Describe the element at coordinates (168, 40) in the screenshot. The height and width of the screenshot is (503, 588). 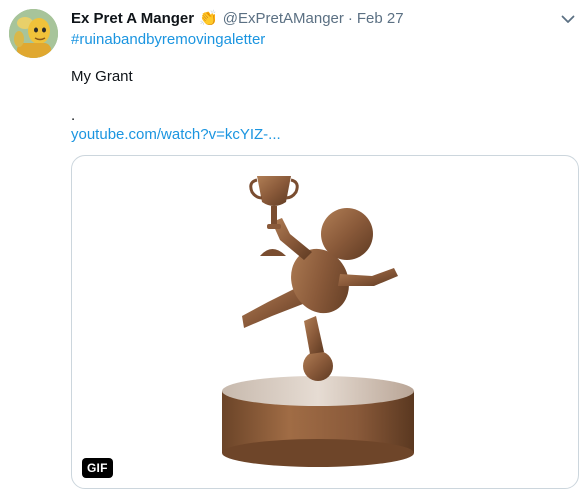
I see `hashtag-link: #ruinabandbyremovingaletter` at that location.